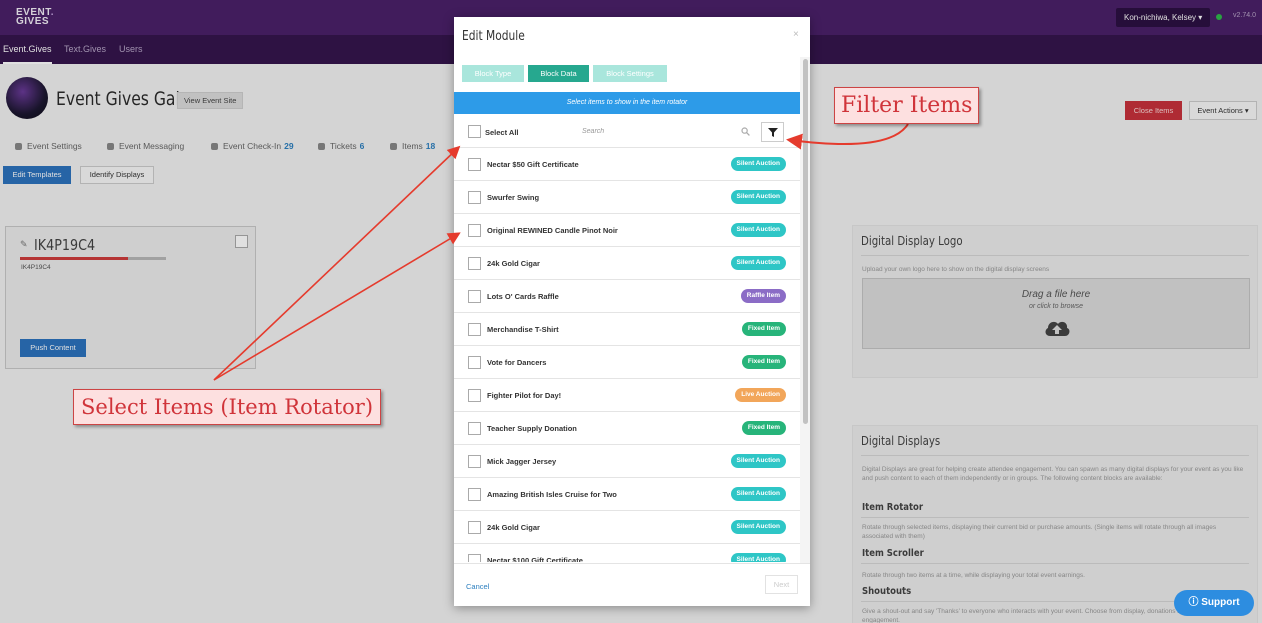  Describe the element at coordinates (796, 34) in the screenshot. I see `close-icon: ×` at that location.